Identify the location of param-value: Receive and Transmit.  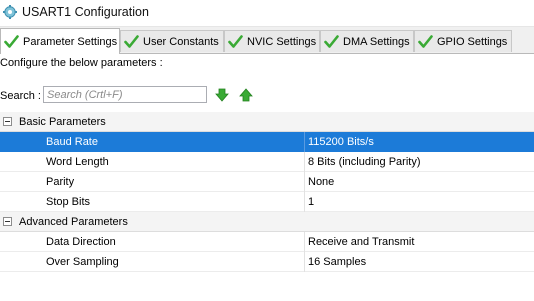
(361, 242).